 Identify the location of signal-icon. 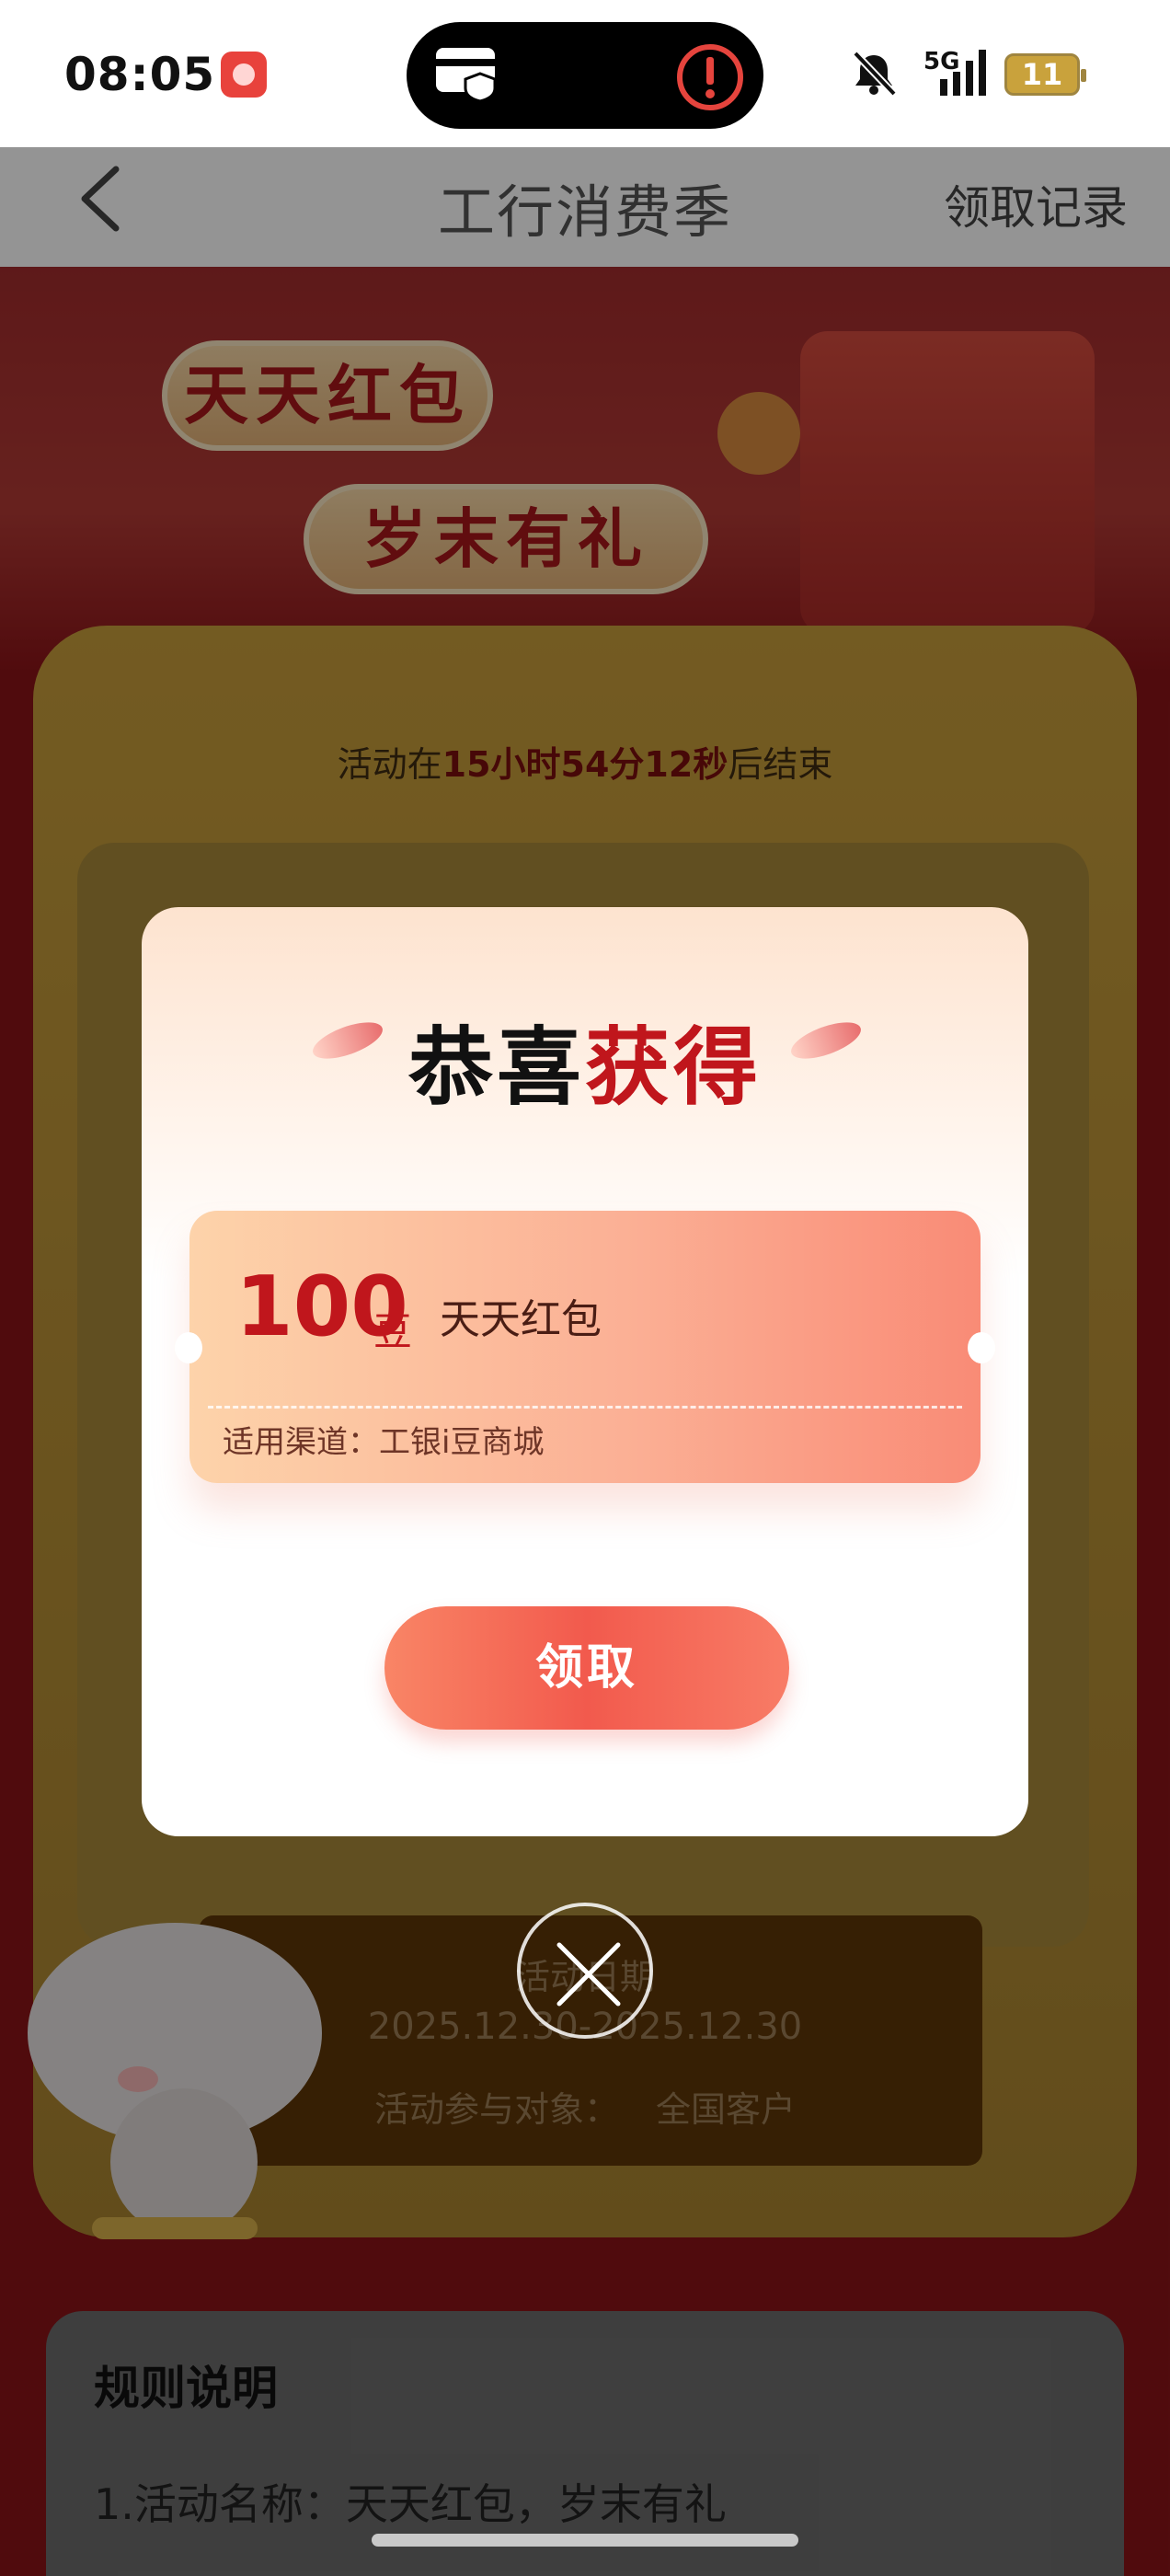
(963, 73).